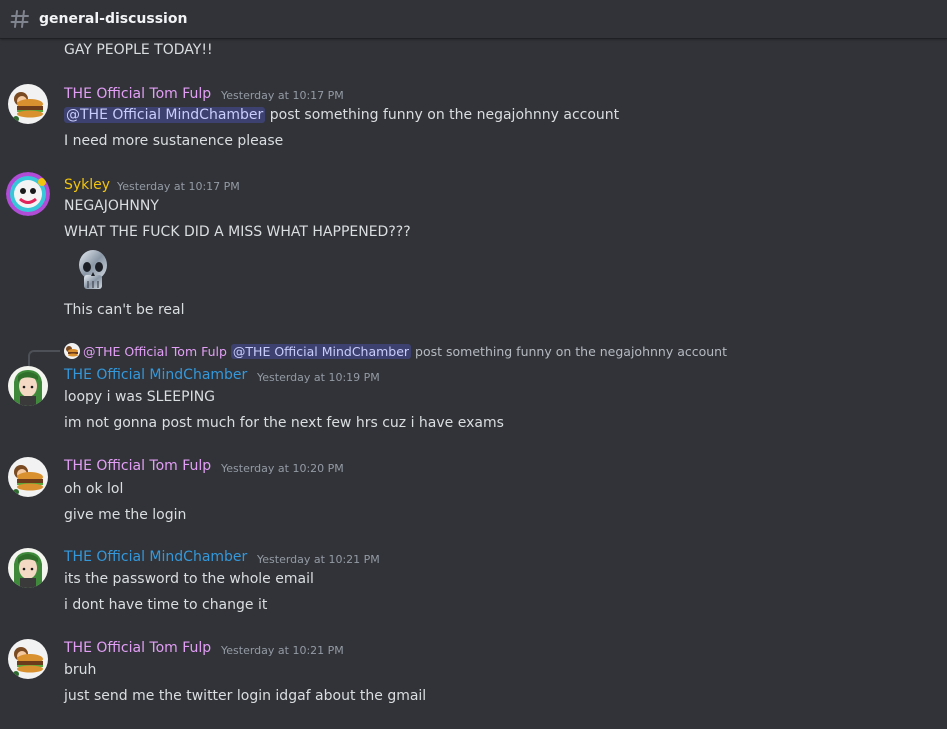 Image resolution: width=947 pixels, height=729 pixels. I want to click on message-line: i dont have time to change it, so click(166, 605).